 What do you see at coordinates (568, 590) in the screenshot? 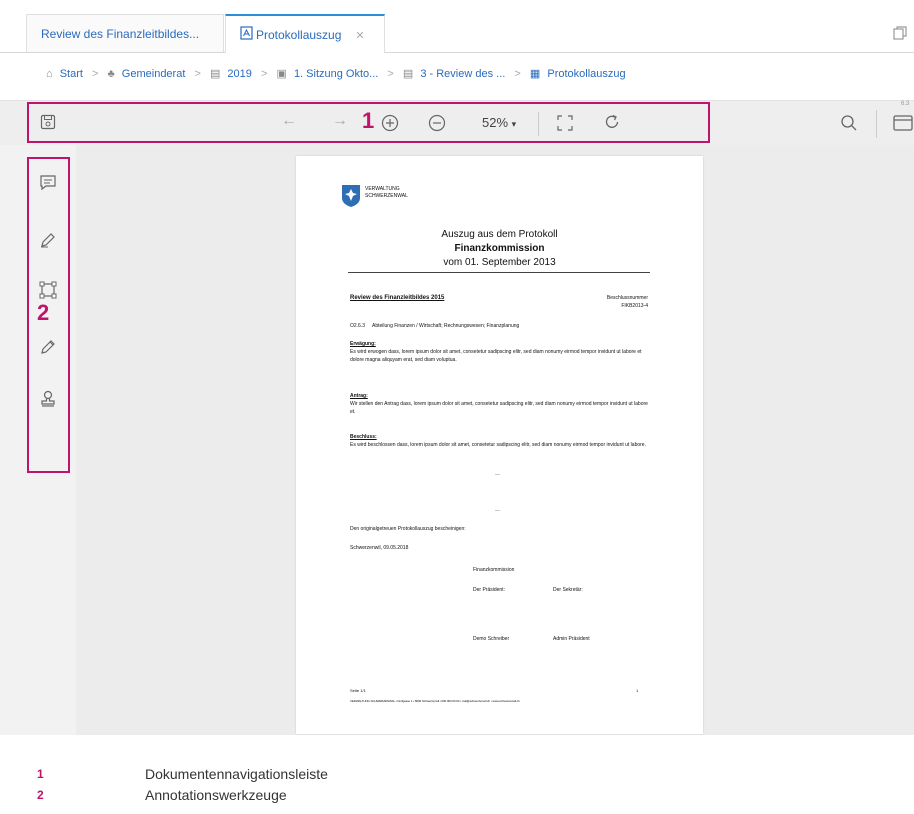
I see `secretary-label: Der Sekretär:` at bounding box center [568, 590].